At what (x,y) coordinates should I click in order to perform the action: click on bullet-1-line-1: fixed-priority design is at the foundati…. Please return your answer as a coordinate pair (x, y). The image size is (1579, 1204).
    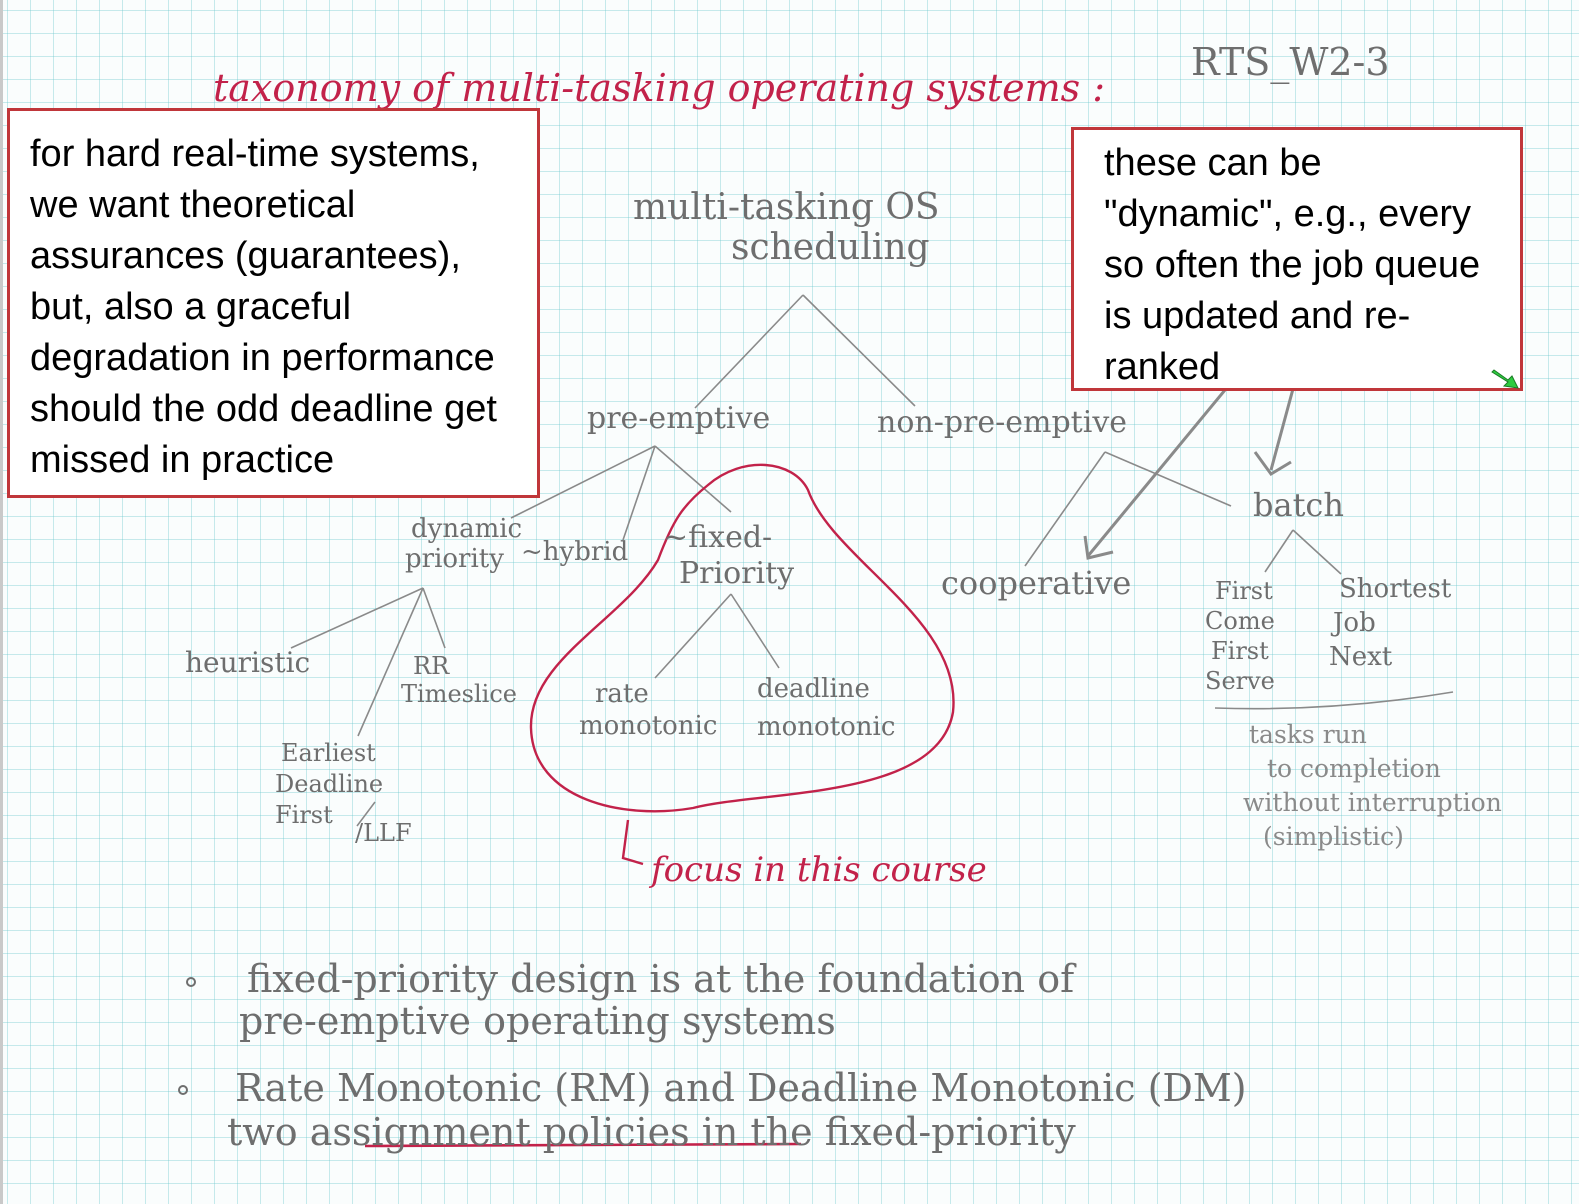
    Looking at the image, I should click on (661, 979).